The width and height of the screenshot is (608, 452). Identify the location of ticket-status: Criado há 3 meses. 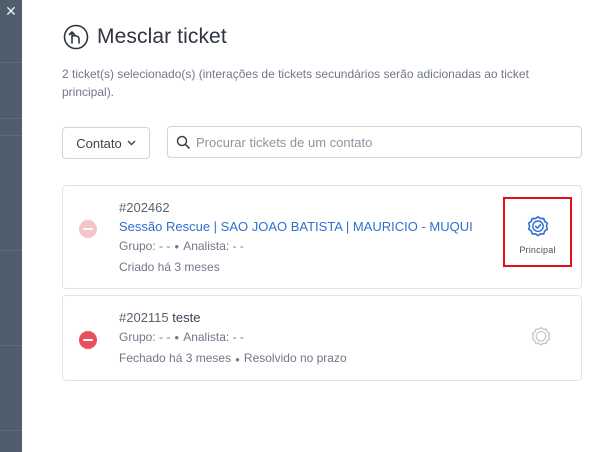
(296, 267).